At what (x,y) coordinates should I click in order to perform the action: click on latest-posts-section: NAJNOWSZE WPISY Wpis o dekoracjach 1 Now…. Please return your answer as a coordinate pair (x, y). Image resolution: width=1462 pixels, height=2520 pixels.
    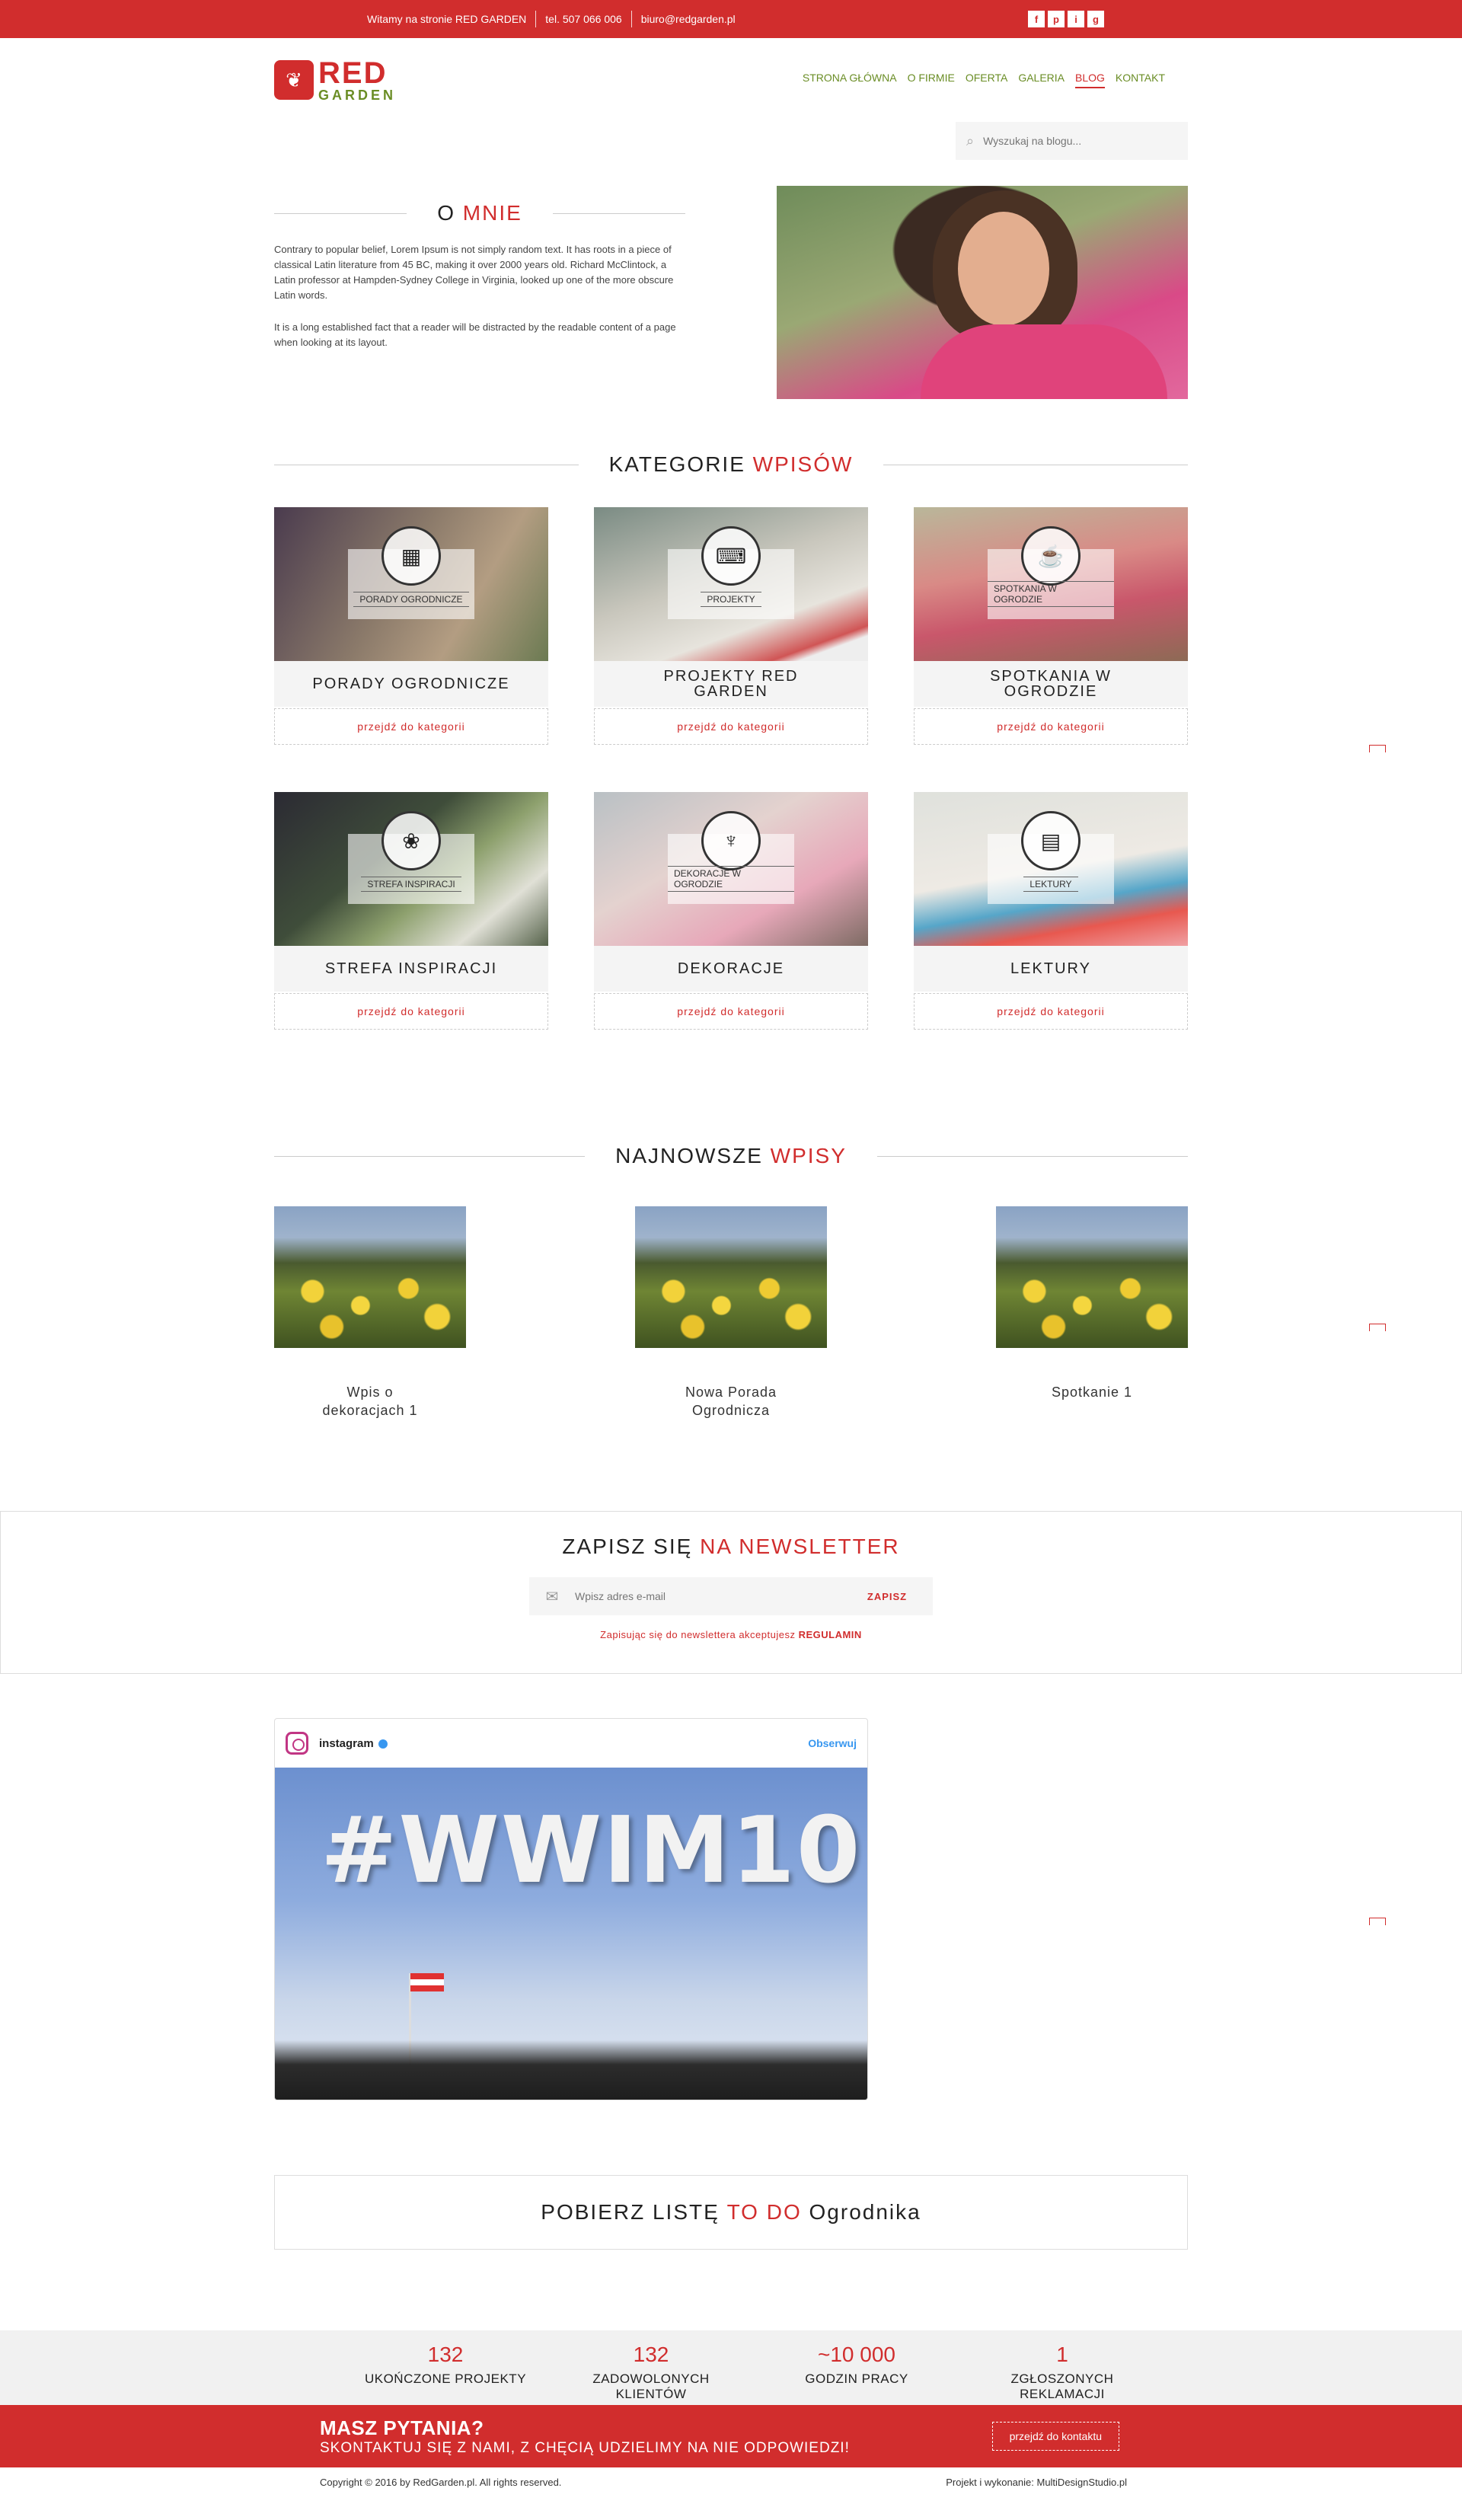
    Looking at the image, I should click on (731, 1282).